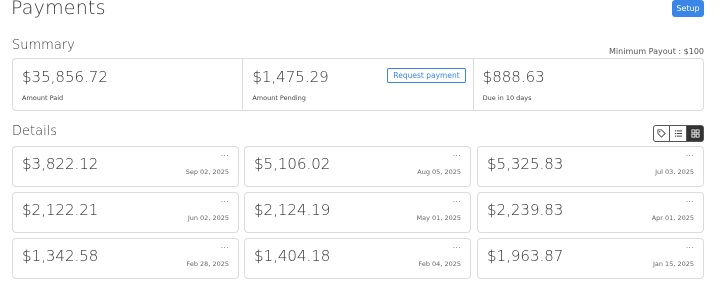  Describe the element at coordinates (438, 218) in the screenshot. I see `detail-date: May 01, 2025` at that location.